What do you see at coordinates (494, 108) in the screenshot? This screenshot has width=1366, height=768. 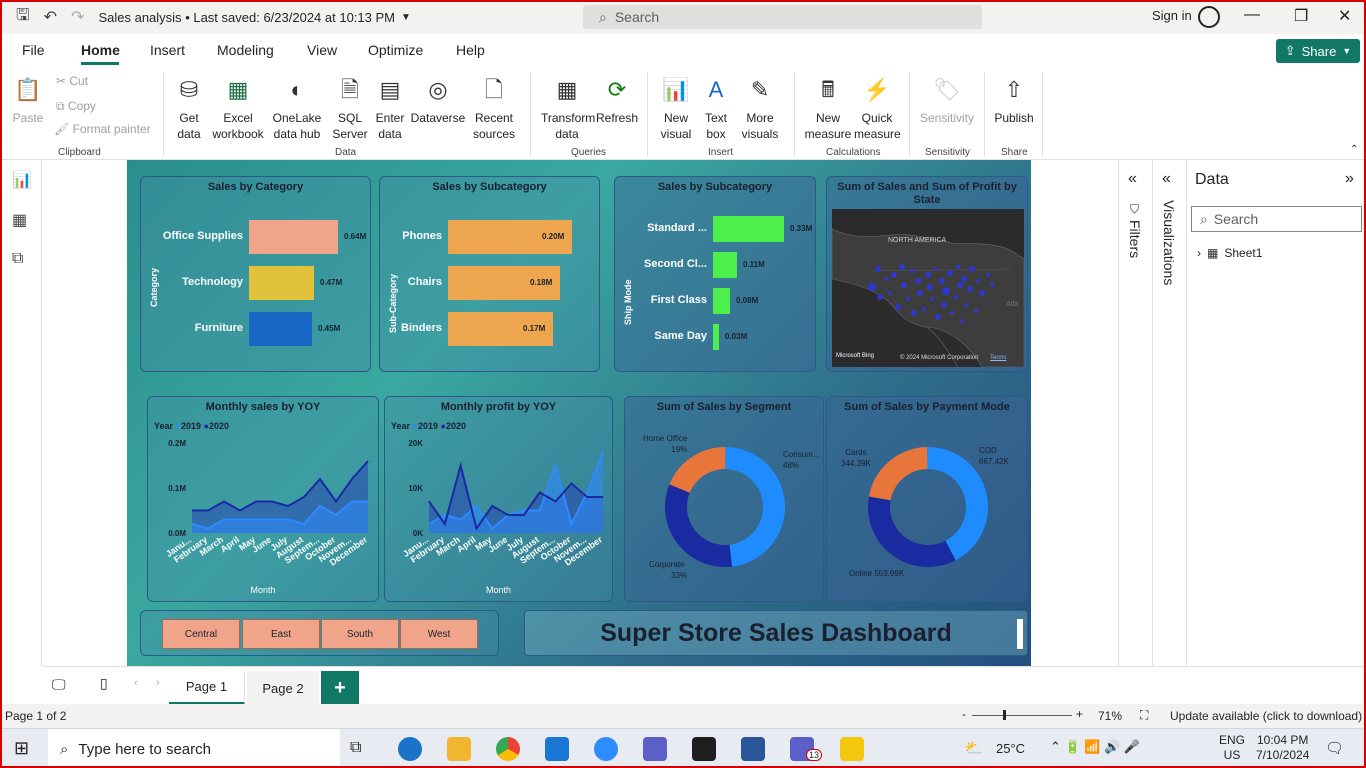 I see `recent-sources-button: 🗋 Recent sources` at bounding box center [494, 108].